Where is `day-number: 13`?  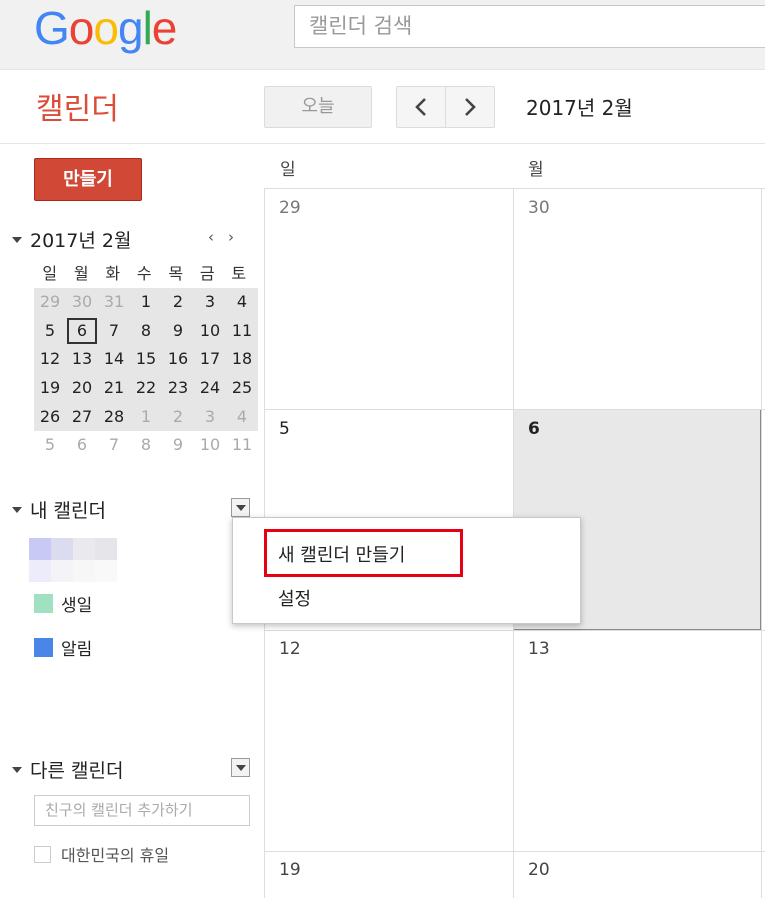
day-number: 13 is located at coordinates (539, 649).